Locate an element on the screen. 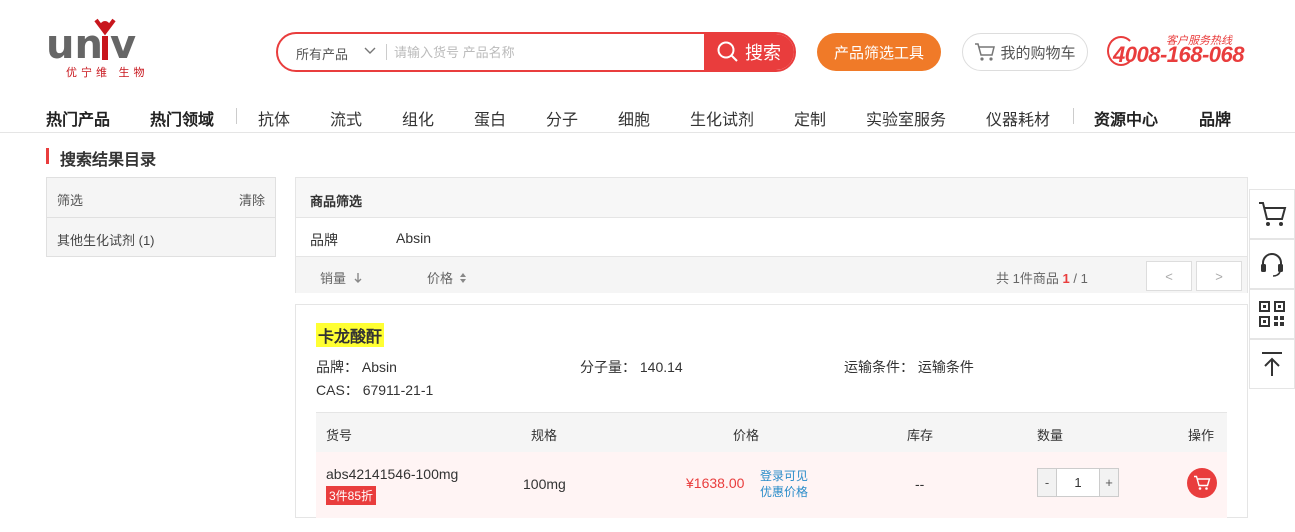 The image size is (1295, 532). nav-biochem: 生化试剂 is located at coordinates (722, 118).